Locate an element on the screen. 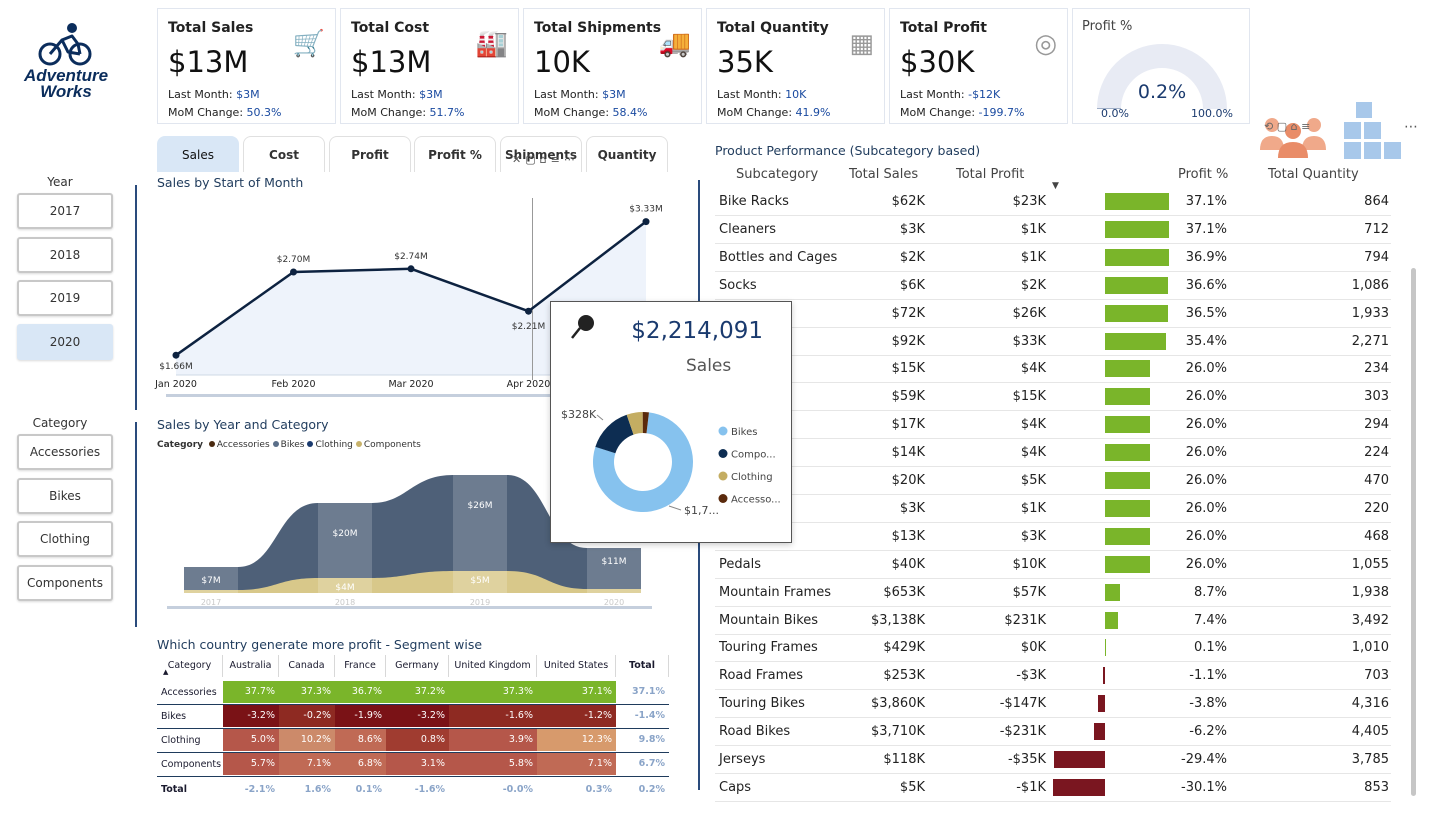 This screenshot has height=815, width=1441. matrix-header-cell: Total is located at coordinates (642, 666).